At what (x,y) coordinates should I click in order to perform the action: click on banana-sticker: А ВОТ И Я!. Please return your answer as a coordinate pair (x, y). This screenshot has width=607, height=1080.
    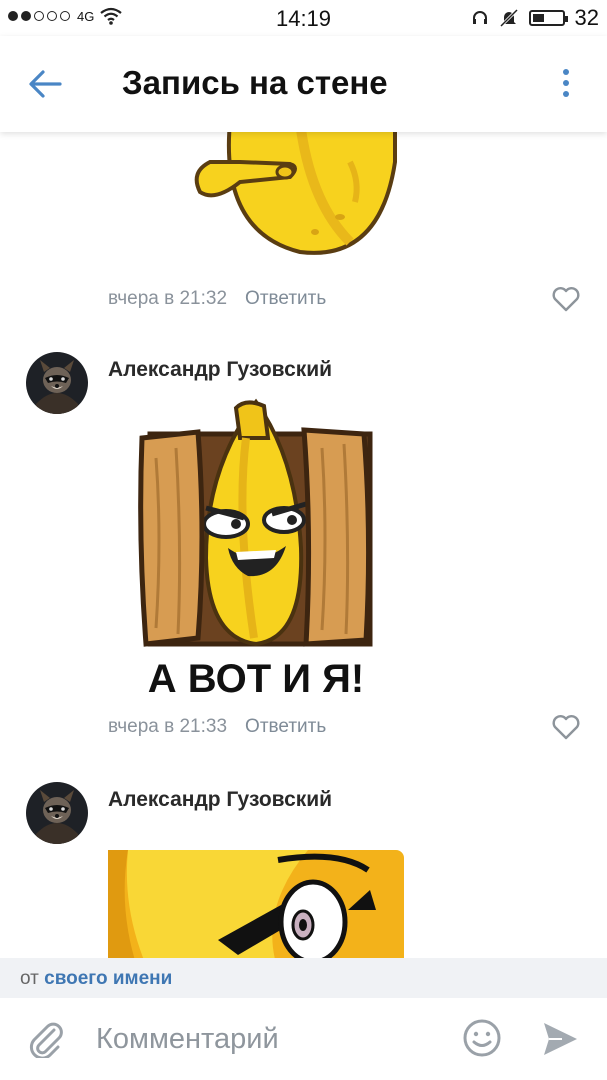
    Looking at the image, I should click on (255, 549).